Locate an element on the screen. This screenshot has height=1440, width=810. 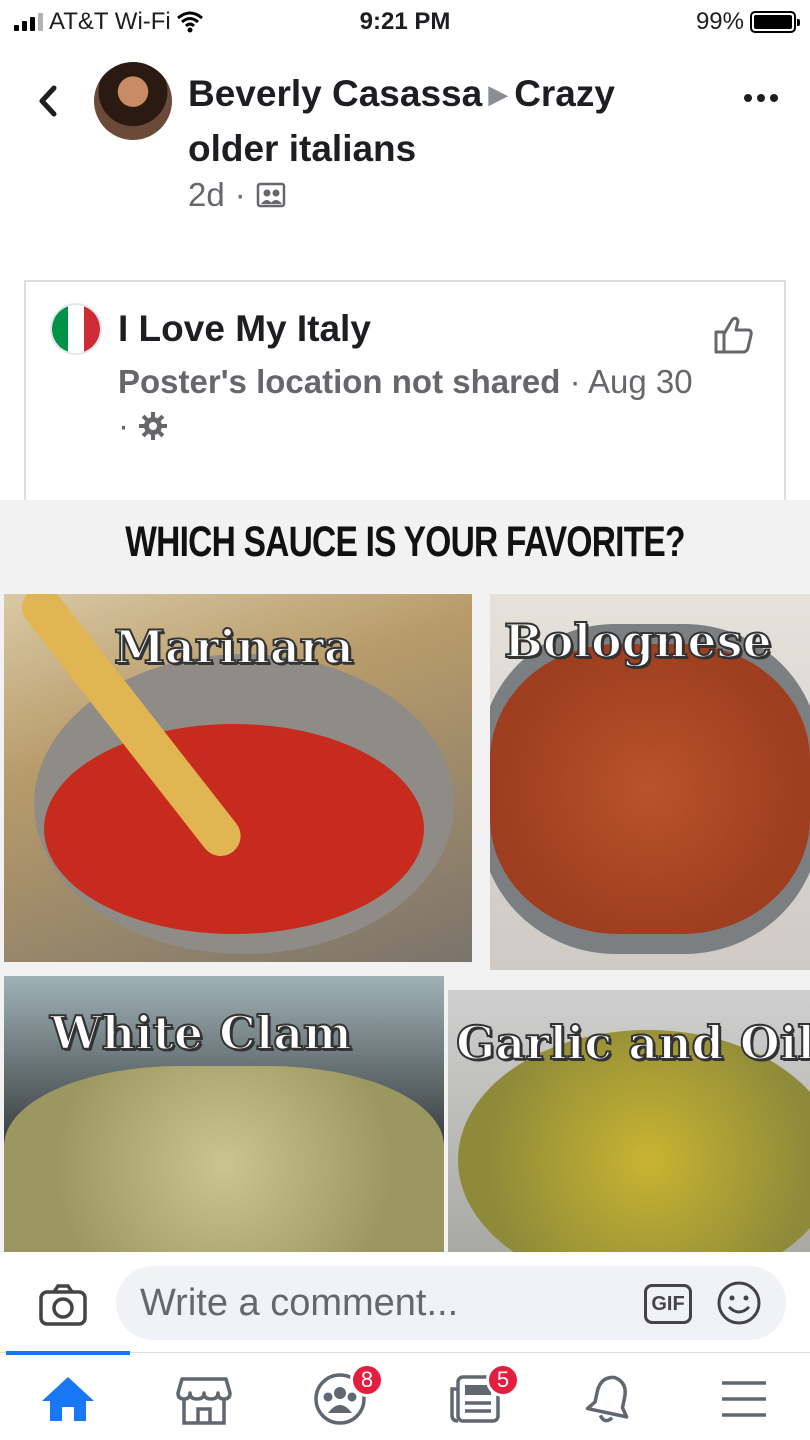
author-name: Beverly Casassa is located at coordinates (335, 93).